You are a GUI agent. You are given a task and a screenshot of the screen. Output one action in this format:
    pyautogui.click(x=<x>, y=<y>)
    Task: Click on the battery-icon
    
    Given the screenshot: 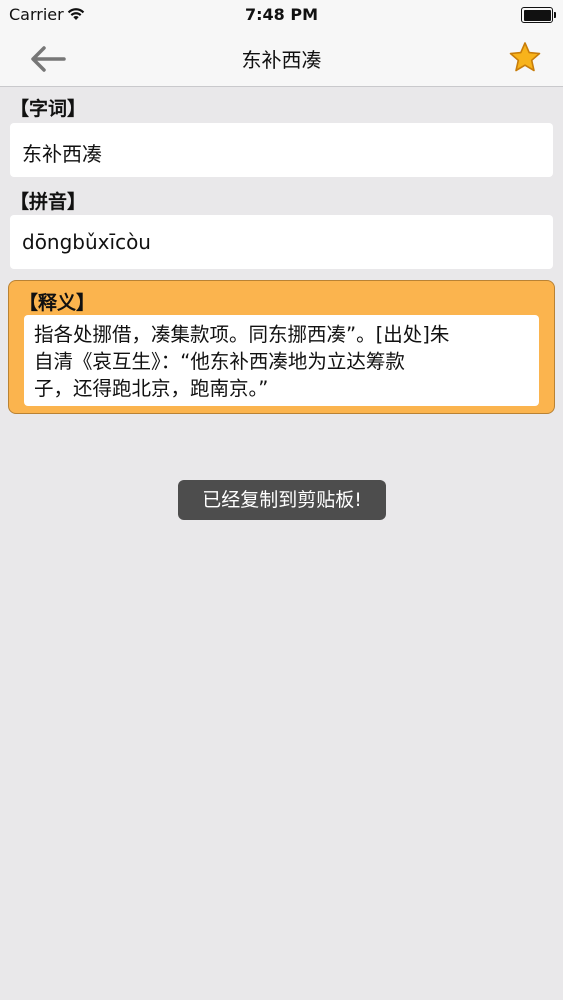 What is the action you would take?
    pyautogui.click(x=538, y=15)
    